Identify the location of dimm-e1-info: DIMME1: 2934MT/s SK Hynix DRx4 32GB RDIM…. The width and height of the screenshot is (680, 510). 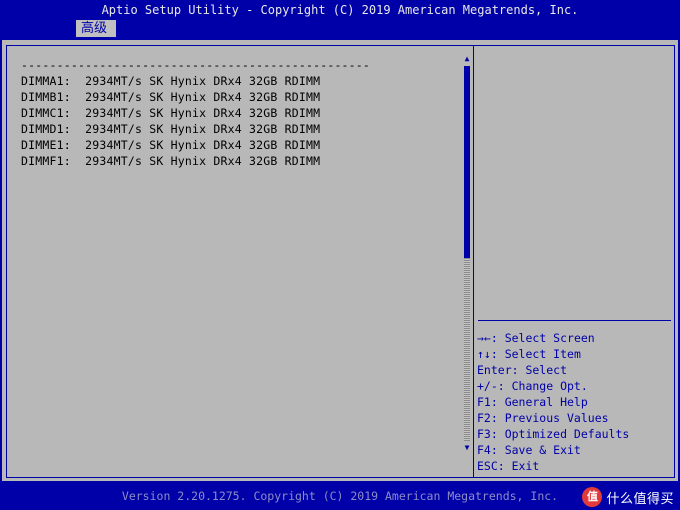
(171, 145).